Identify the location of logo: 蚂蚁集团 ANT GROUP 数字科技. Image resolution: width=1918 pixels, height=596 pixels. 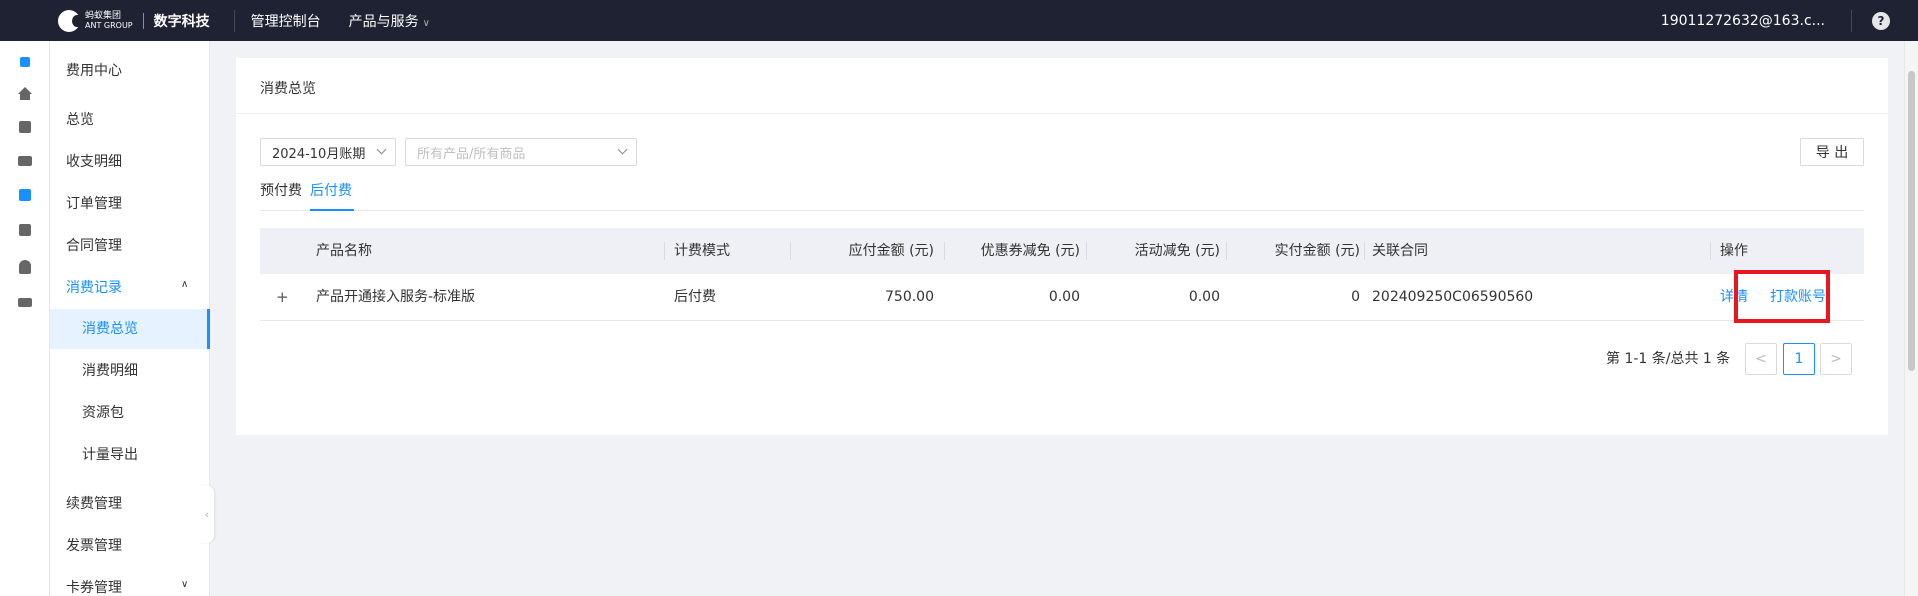
(105, 20).